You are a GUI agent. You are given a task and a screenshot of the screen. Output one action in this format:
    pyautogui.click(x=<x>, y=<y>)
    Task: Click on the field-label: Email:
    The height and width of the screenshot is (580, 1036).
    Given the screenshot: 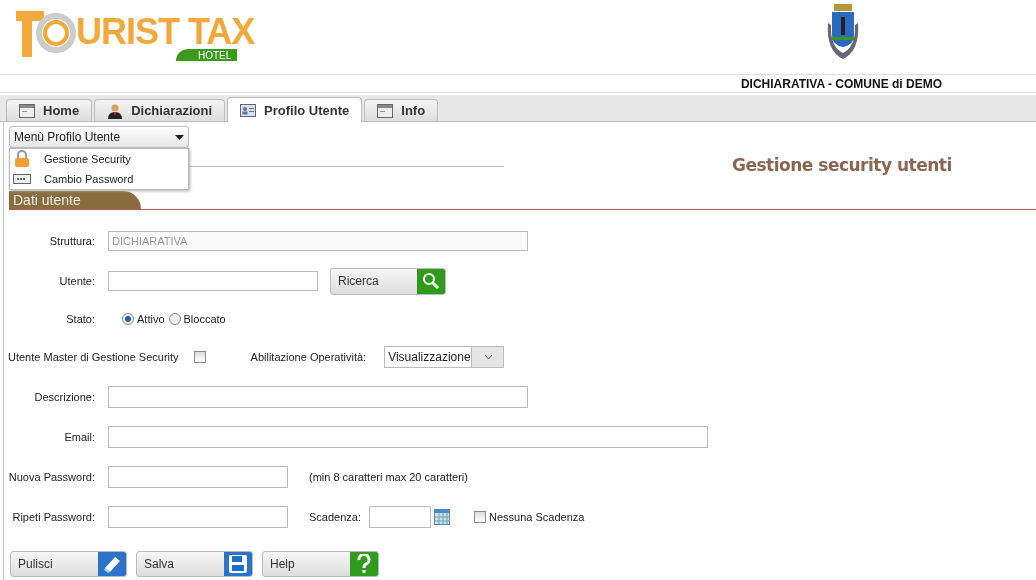 What is the action you would take?
    pyautogui.click(x=79, y=437)
    